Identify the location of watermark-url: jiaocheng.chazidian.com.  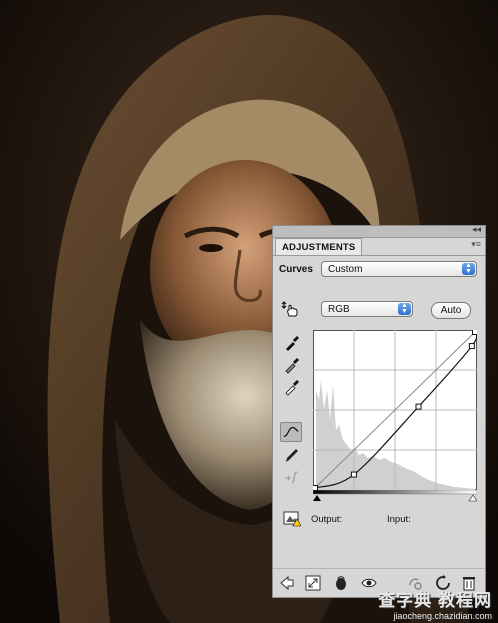
(442, 616).